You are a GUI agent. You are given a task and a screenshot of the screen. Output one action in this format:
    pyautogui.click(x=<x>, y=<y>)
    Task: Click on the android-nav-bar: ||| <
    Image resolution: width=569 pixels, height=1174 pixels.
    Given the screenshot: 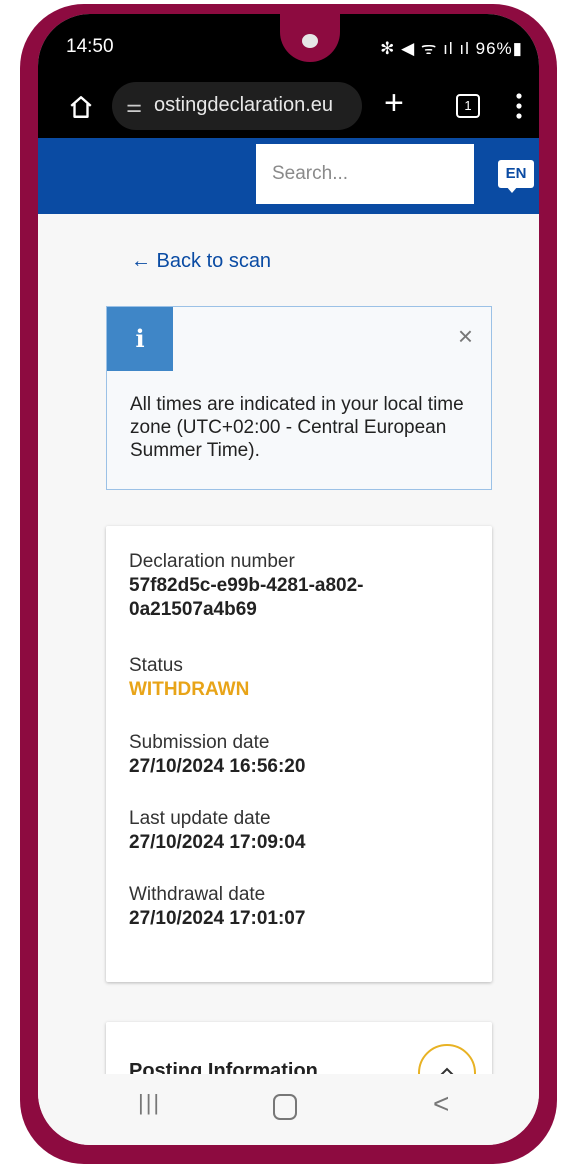 What is the action you would take?
    pyautogui.click(x=288, y=1109)
    